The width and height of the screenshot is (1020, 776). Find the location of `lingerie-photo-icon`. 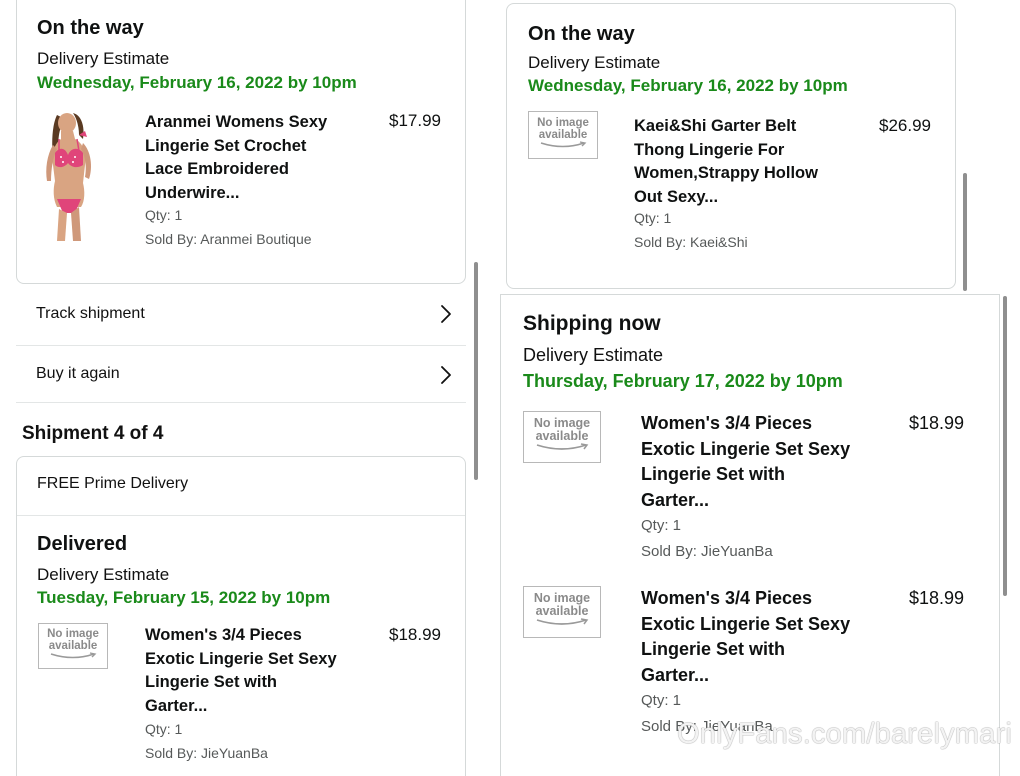

lingerie-photo-icon is located at coordinates (68, 177).